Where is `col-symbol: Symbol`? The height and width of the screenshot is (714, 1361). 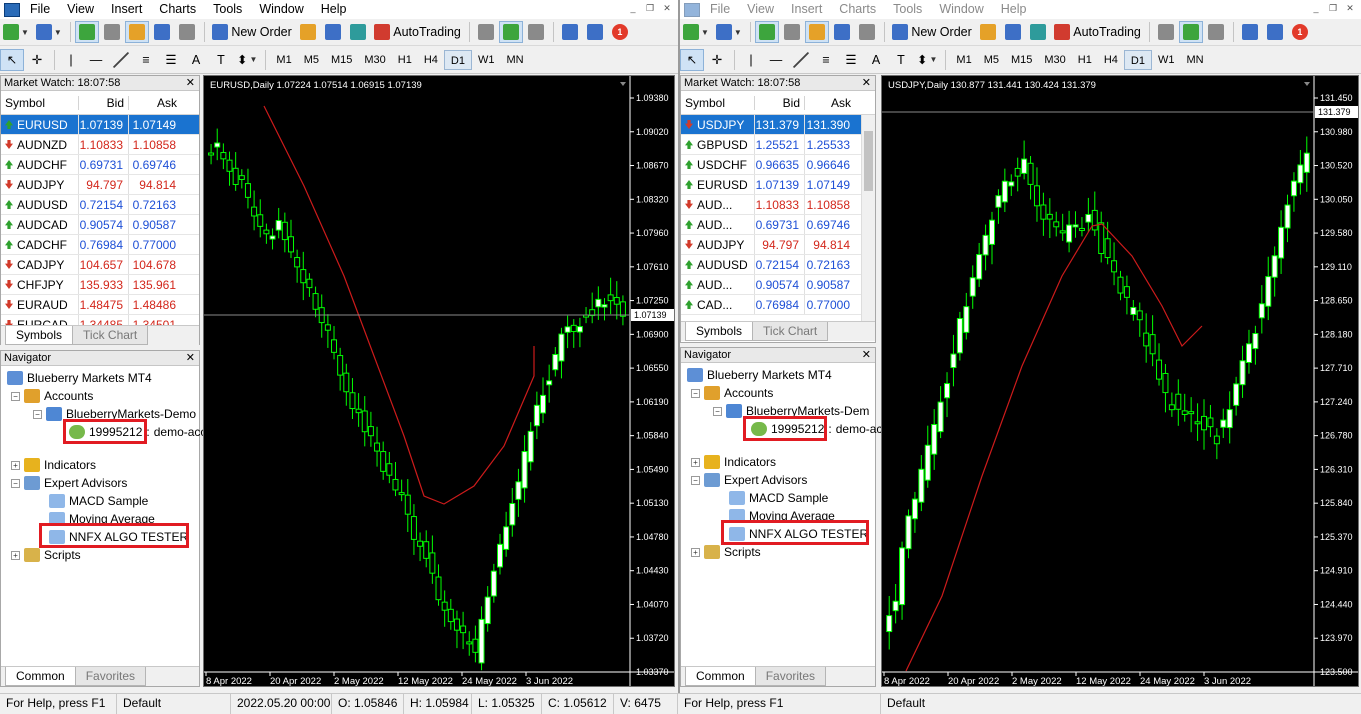 col-symbol: Symbol is located at coordinates (40, 103).